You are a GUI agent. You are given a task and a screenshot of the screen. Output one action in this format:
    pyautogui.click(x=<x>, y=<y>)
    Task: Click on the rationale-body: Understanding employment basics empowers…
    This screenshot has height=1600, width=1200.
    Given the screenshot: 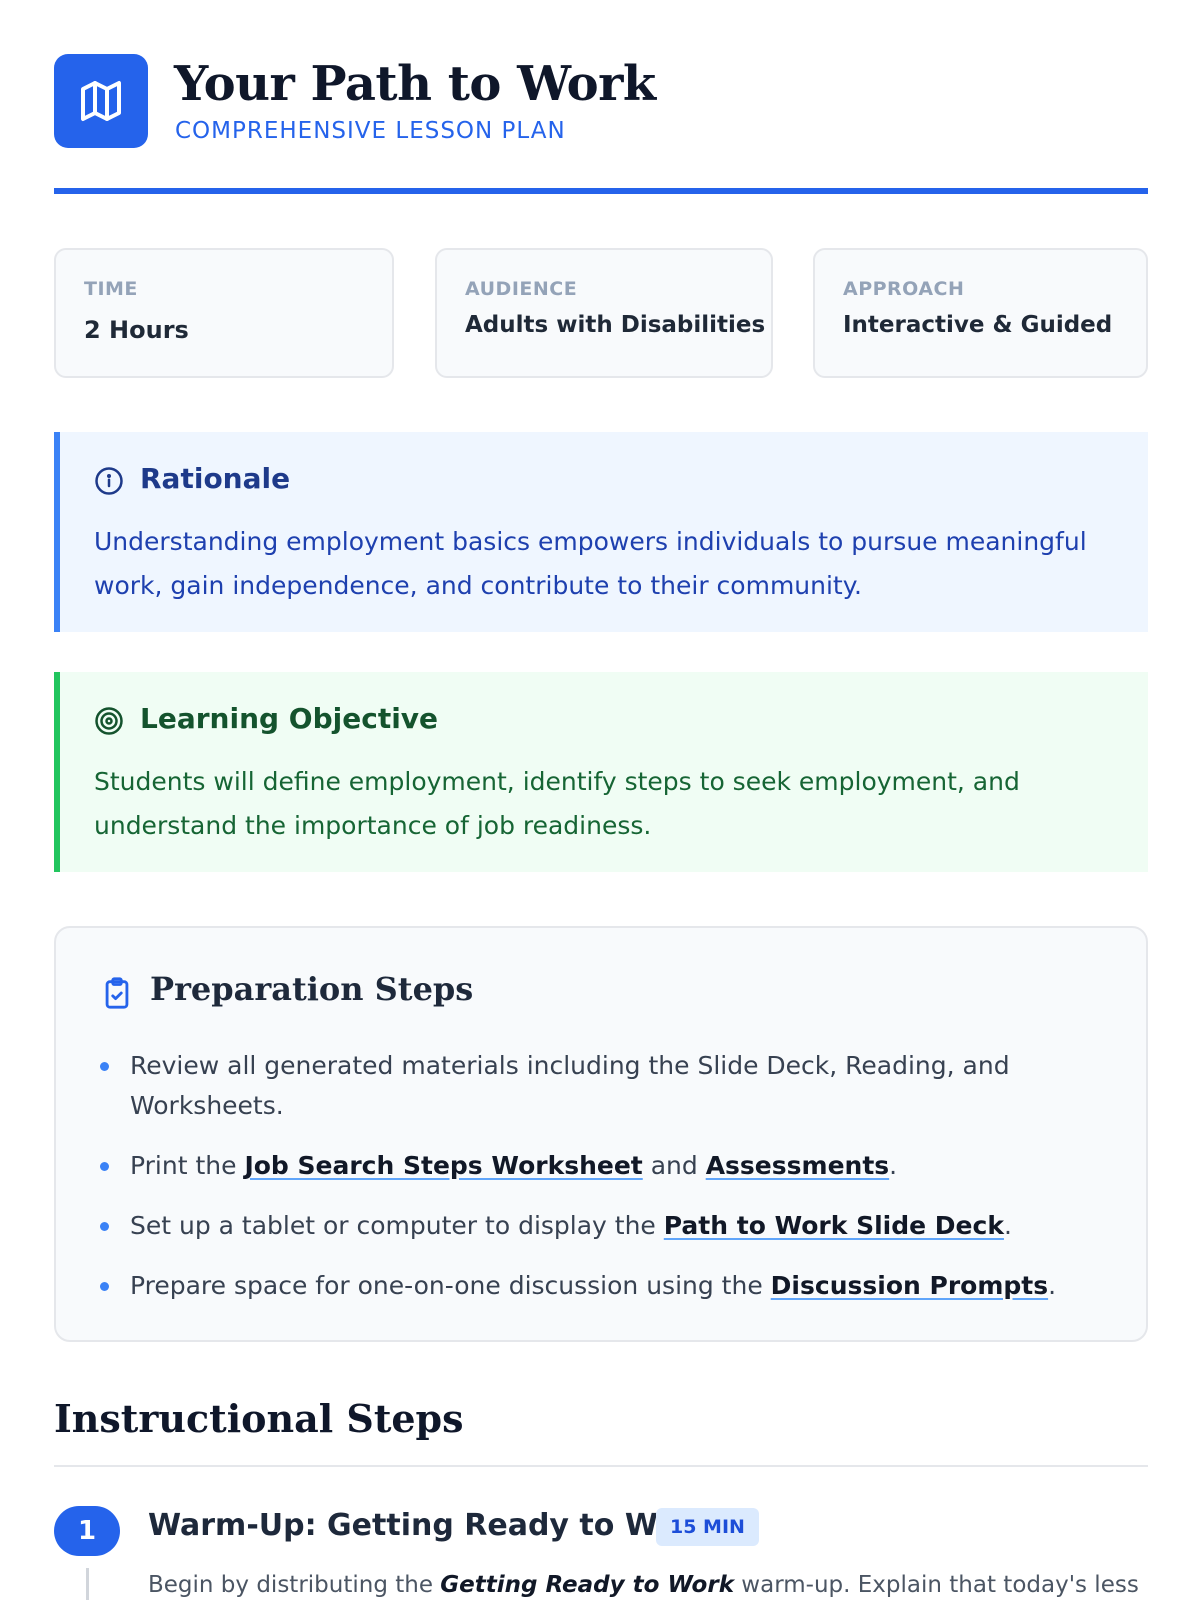 What is the action you would take?
    pyautogui.click(x=590, y=563)
    